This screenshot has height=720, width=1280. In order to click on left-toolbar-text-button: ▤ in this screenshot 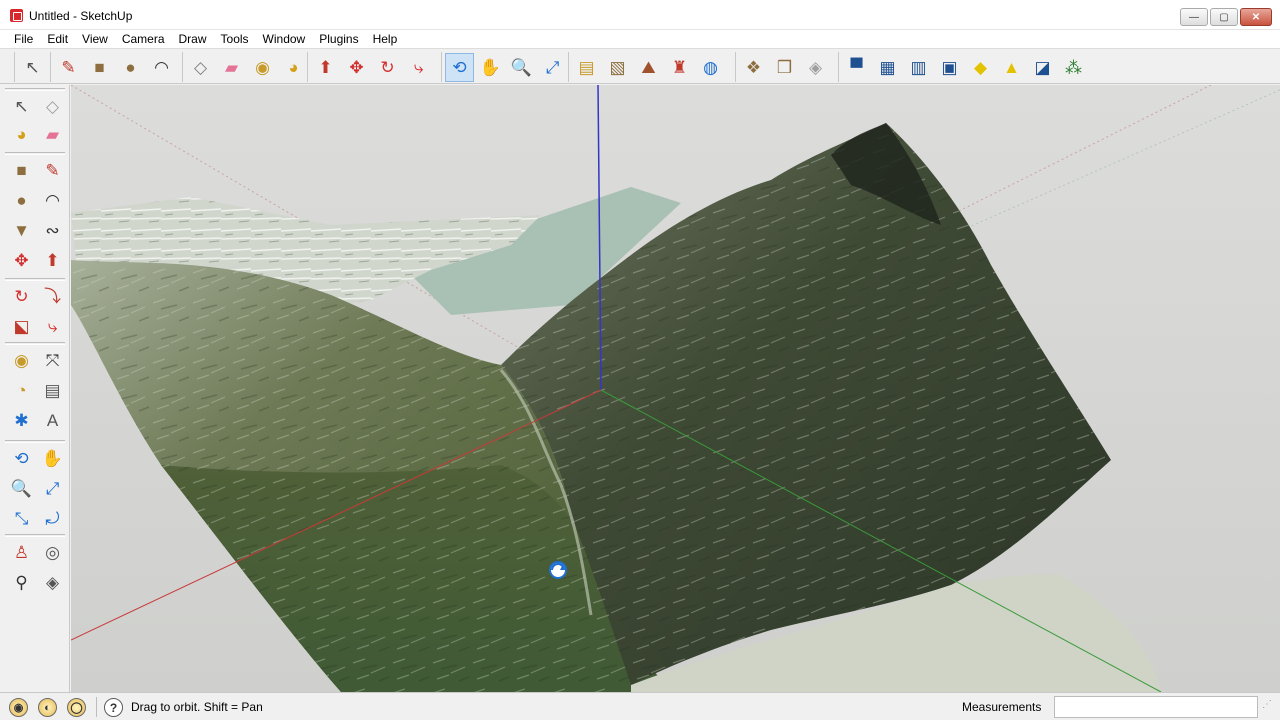, I will do `click(52, 390)`.